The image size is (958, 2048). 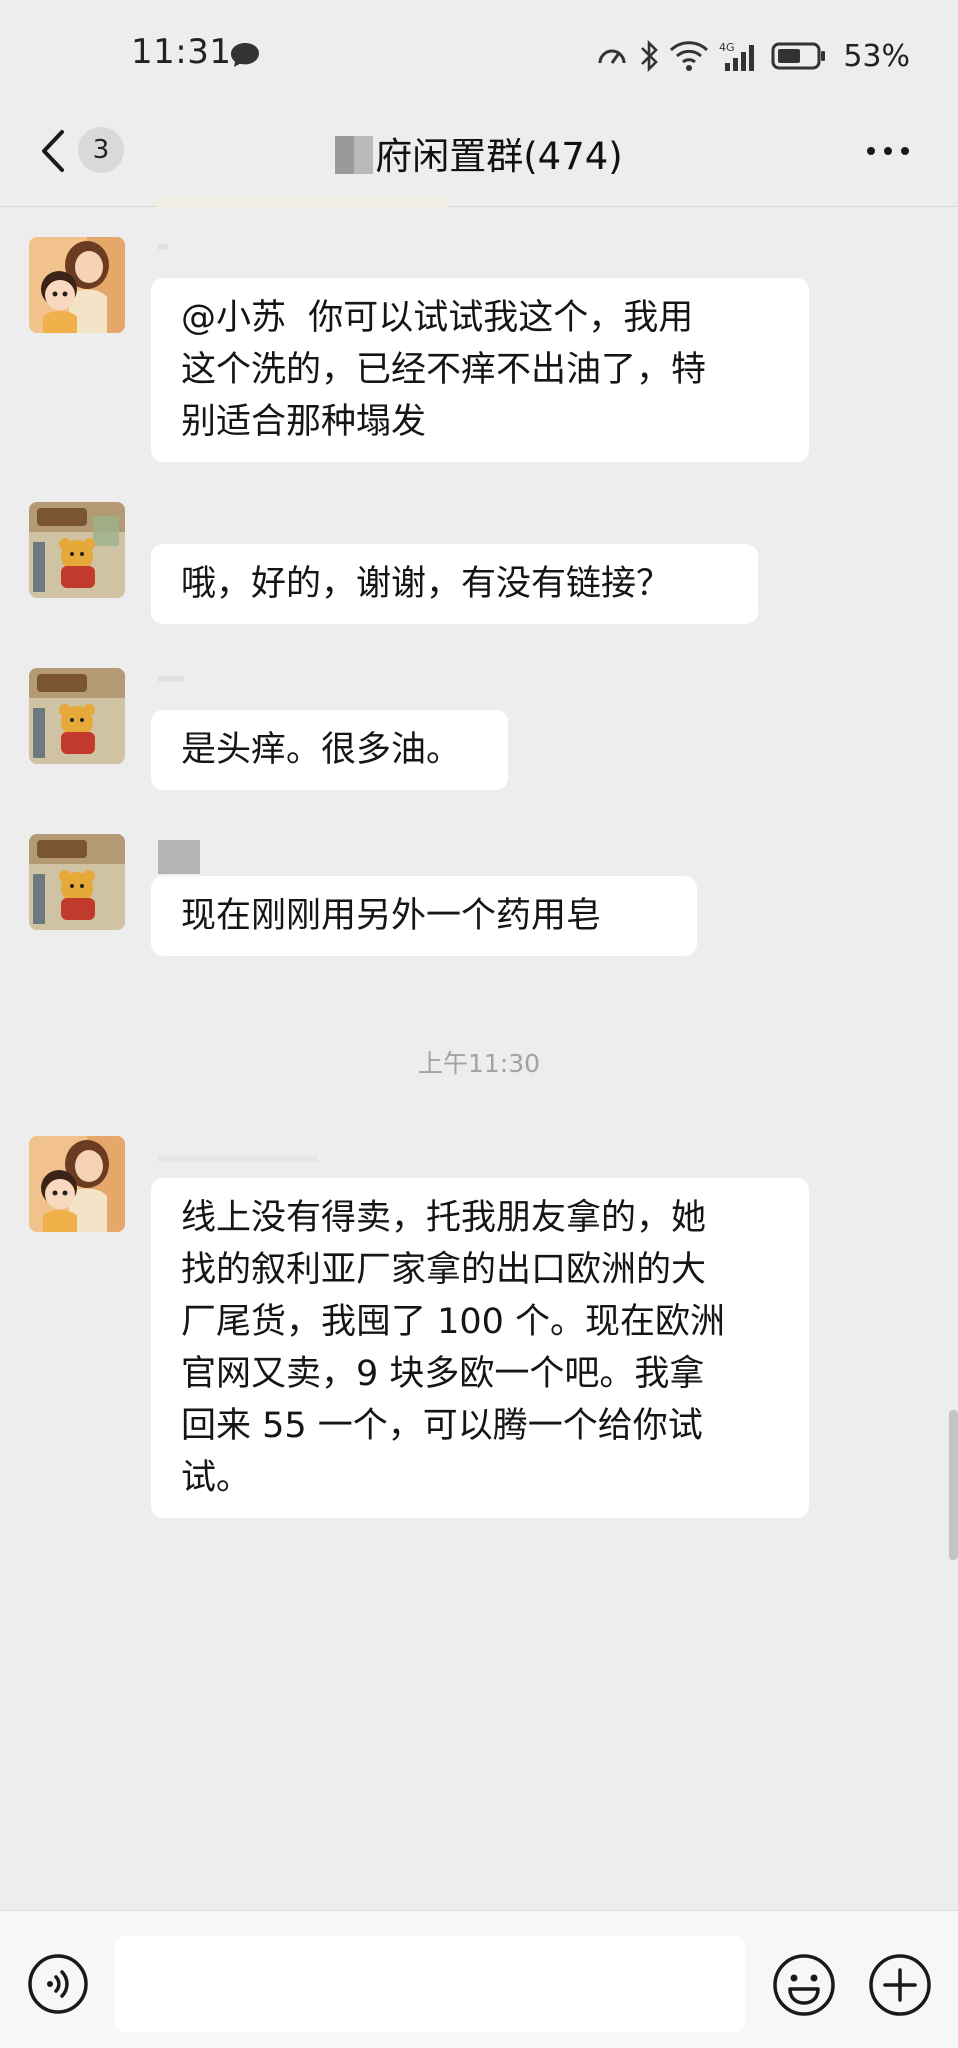 What do you see at coordinates (479, 206) in the screenshot?
I see `header-divider` at bounding box center [479, 206].